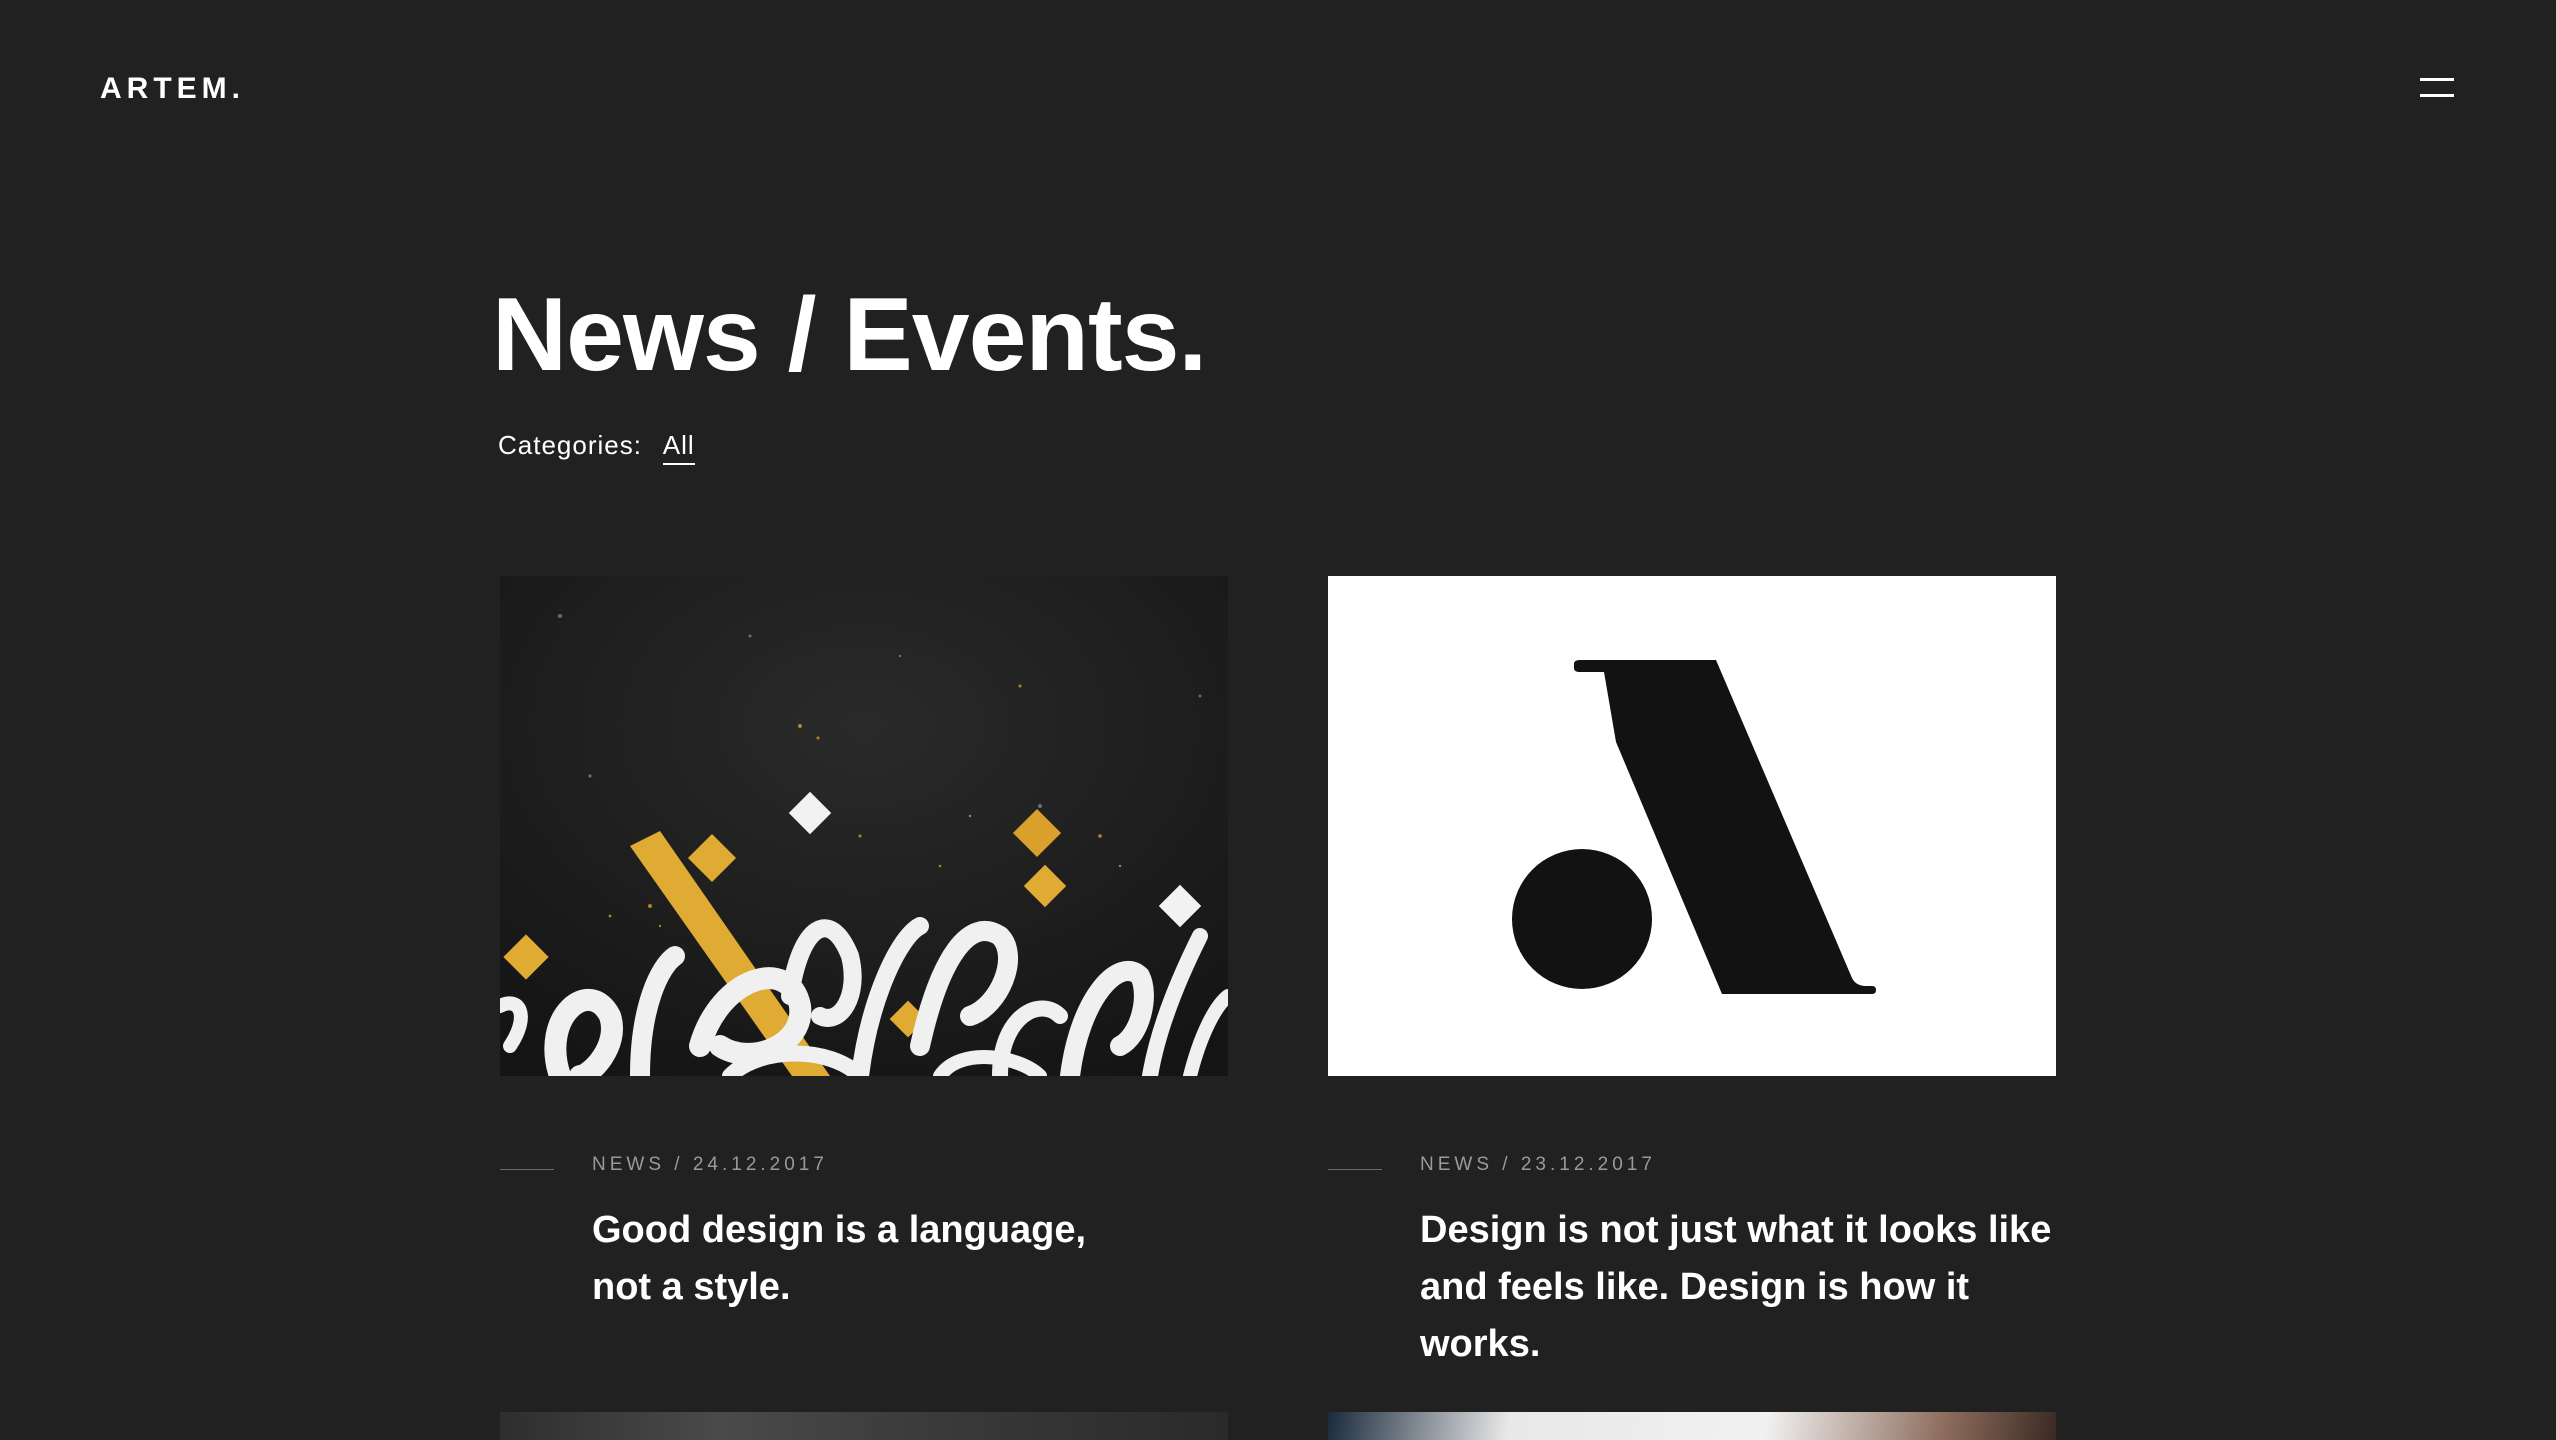  I want to click on post-thumbnail-calligraphy, so click(864, 826).